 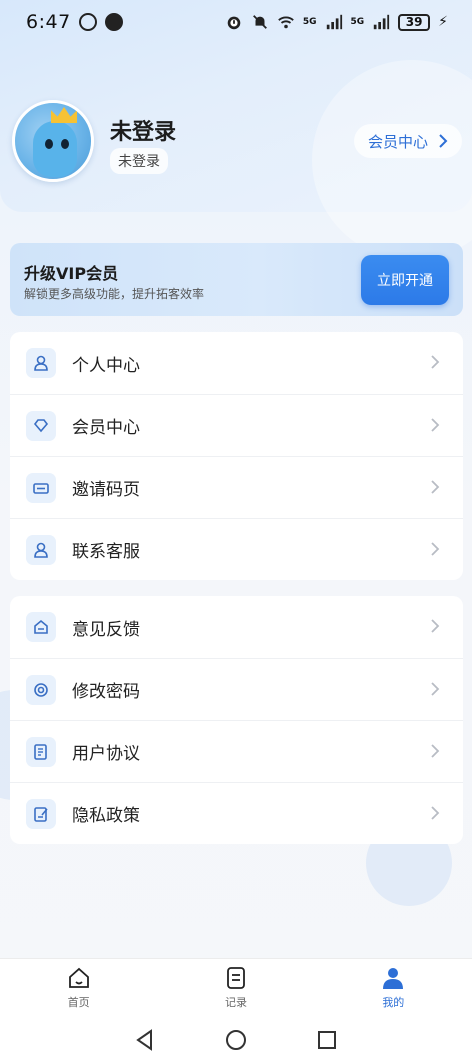 I want to click on menu-item-label: 修改密码, so click(x=106, y=692).